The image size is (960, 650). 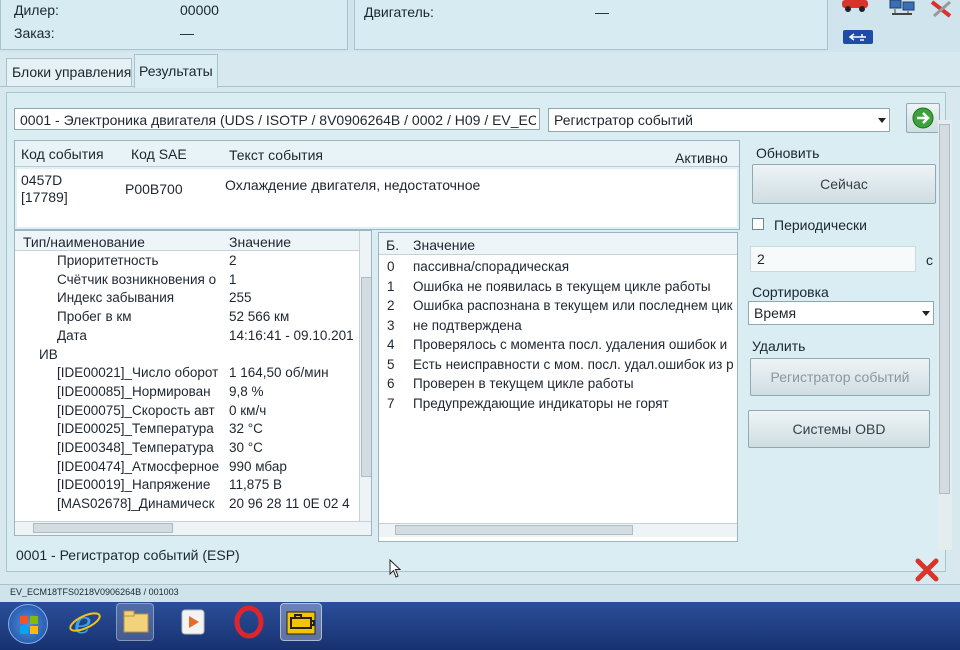 I want to click on details-row-name: [IDE00075]_Скорость авт, so click(x=140, y=410).